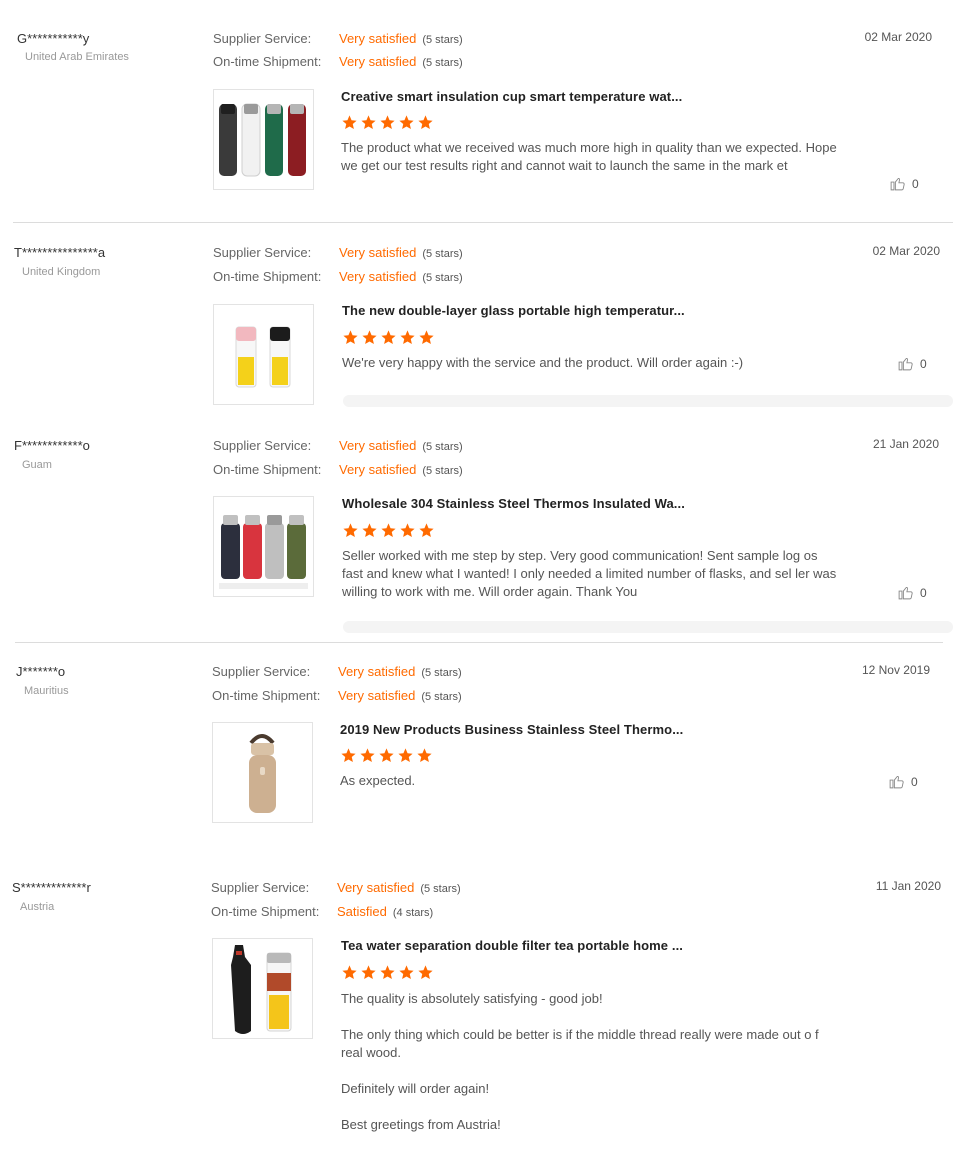 This screenshot has height=1159, width=973. I want to click on gold-thermos-bottle-image, so click(262, 773).